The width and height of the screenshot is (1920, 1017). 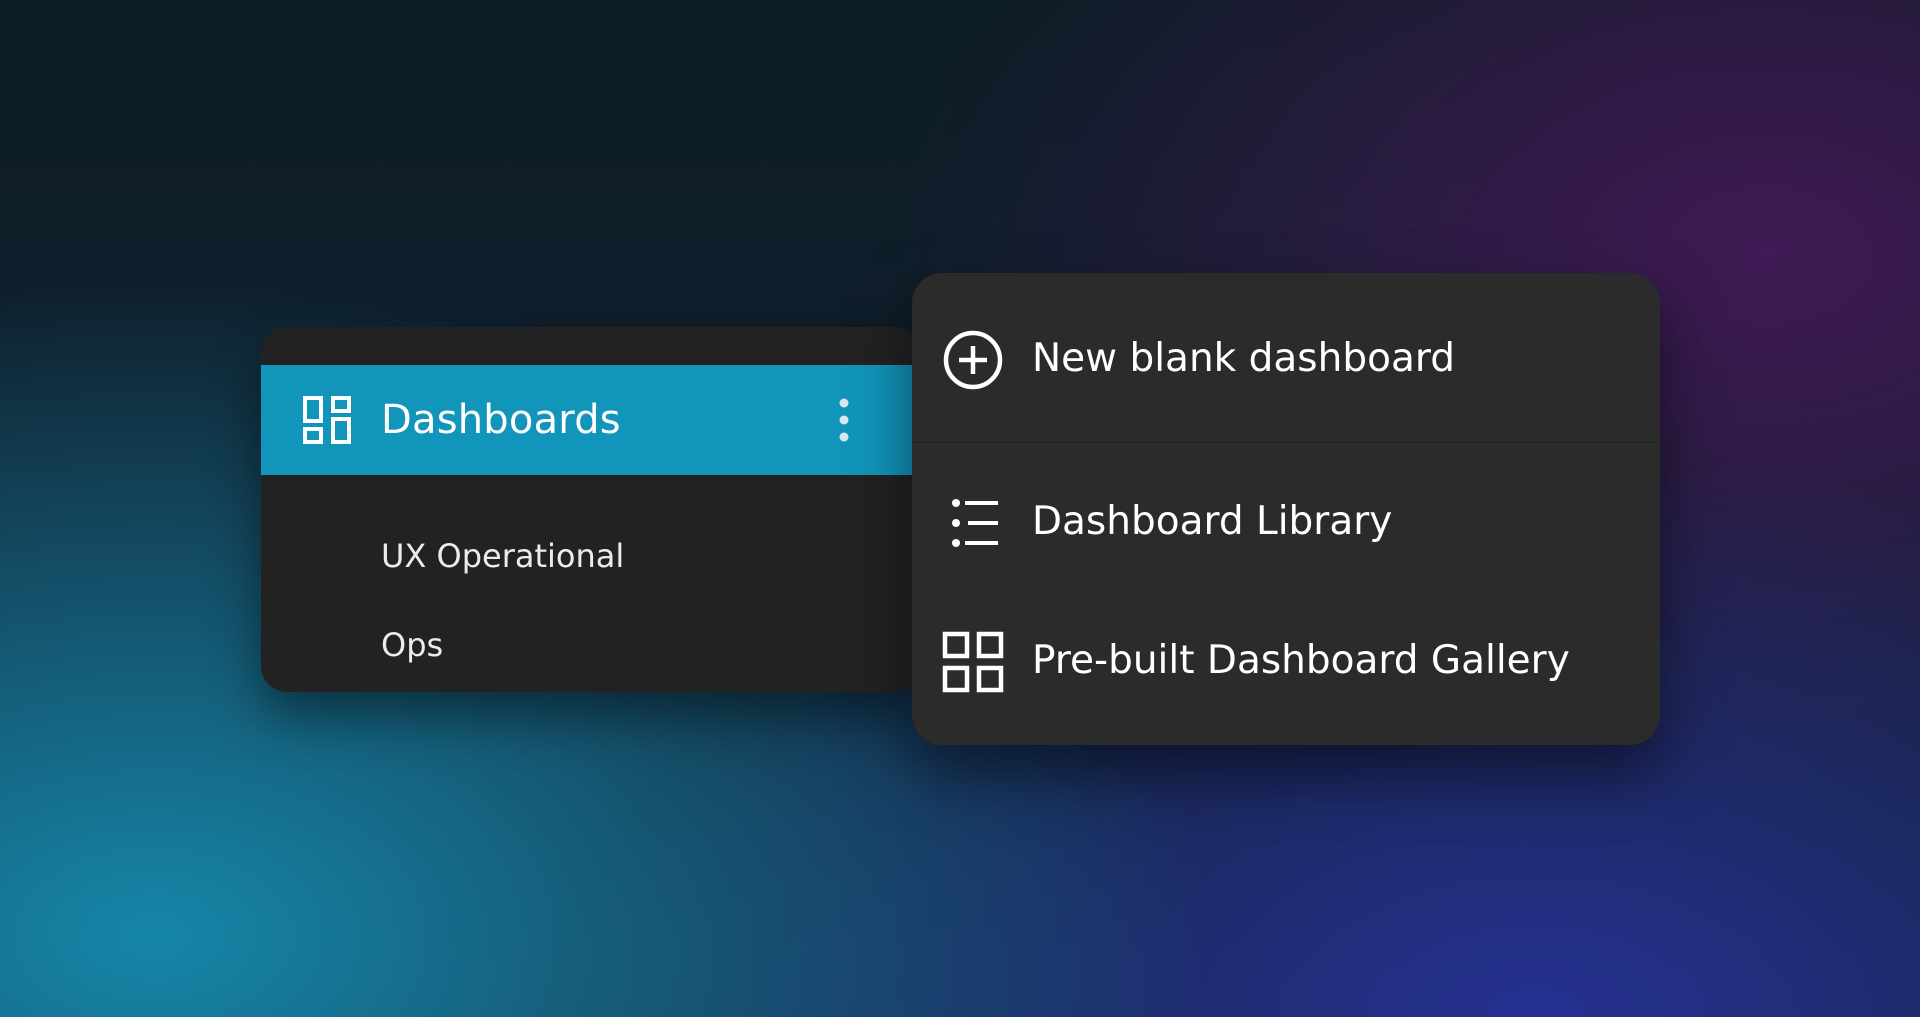 I want to click on add-circle-icon, so click(x=973, y=360).